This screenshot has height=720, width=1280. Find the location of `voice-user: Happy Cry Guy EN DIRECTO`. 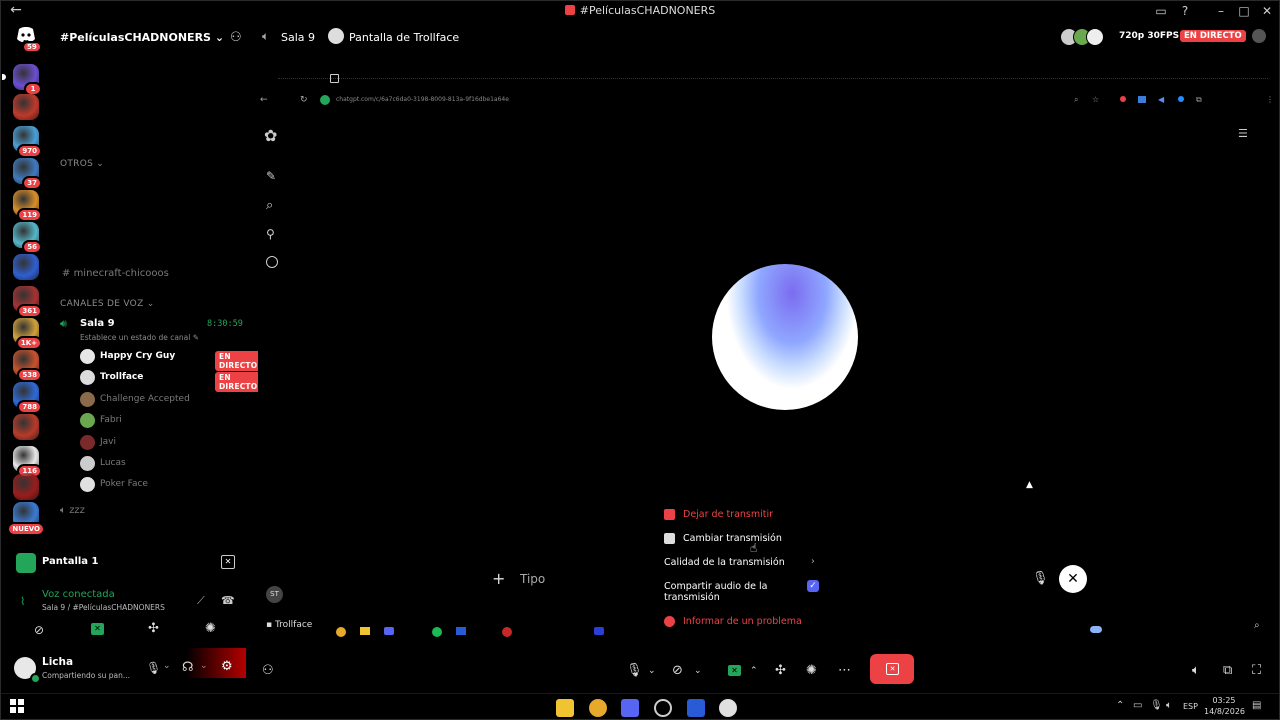

voice-user: Happy Cry Guy EN DIRECTO is located at coordinates (171, 359).